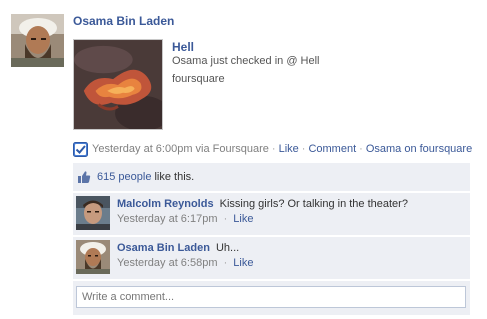 The height and width of the screenshot is (319, 487). What do you see at coordinates (289, 149) in the screenshot?
I see `like-link: Like` at bounding box center [289, 149].